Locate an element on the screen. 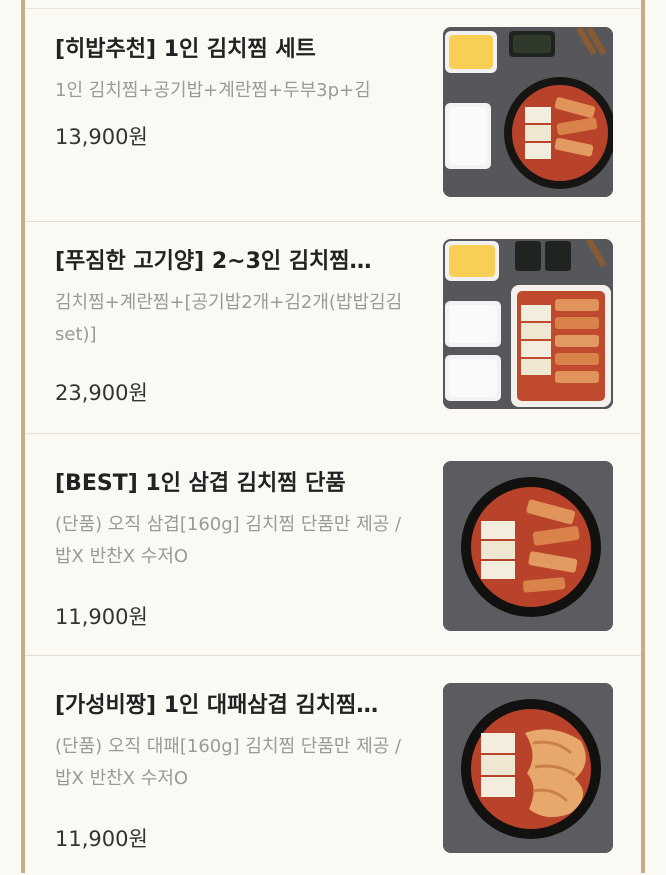 The width and height of the screenshot is (666, 875). menu-item-price: 13,900원 is located at coordinates (101, 137).